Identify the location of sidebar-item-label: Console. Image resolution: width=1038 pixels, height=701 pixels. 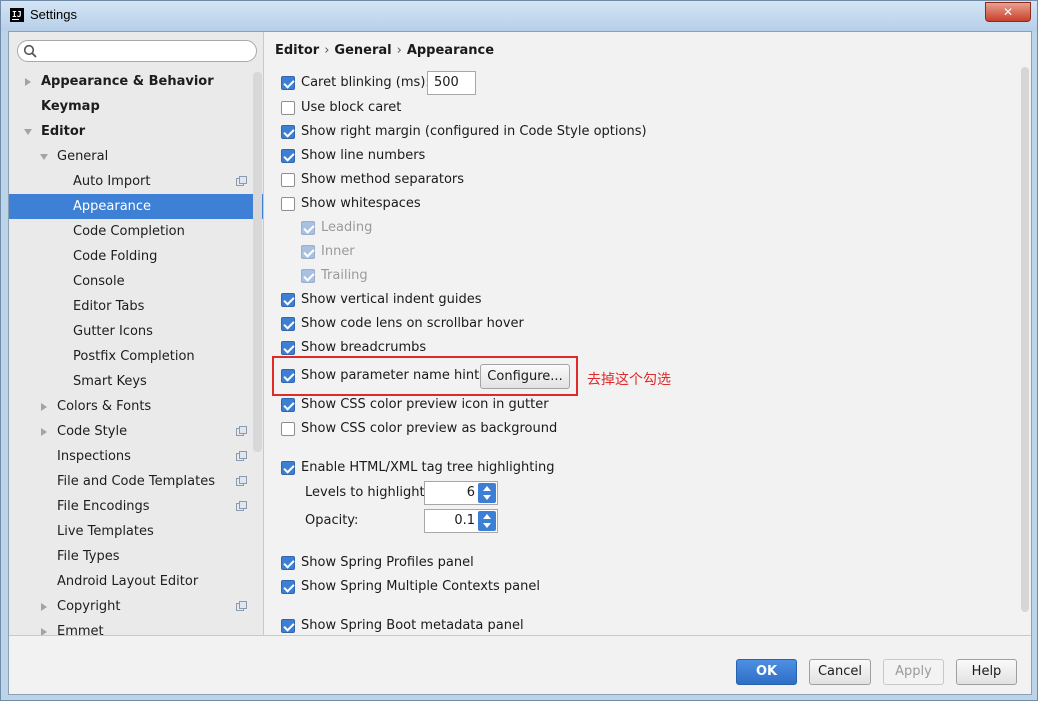
(99, 281).